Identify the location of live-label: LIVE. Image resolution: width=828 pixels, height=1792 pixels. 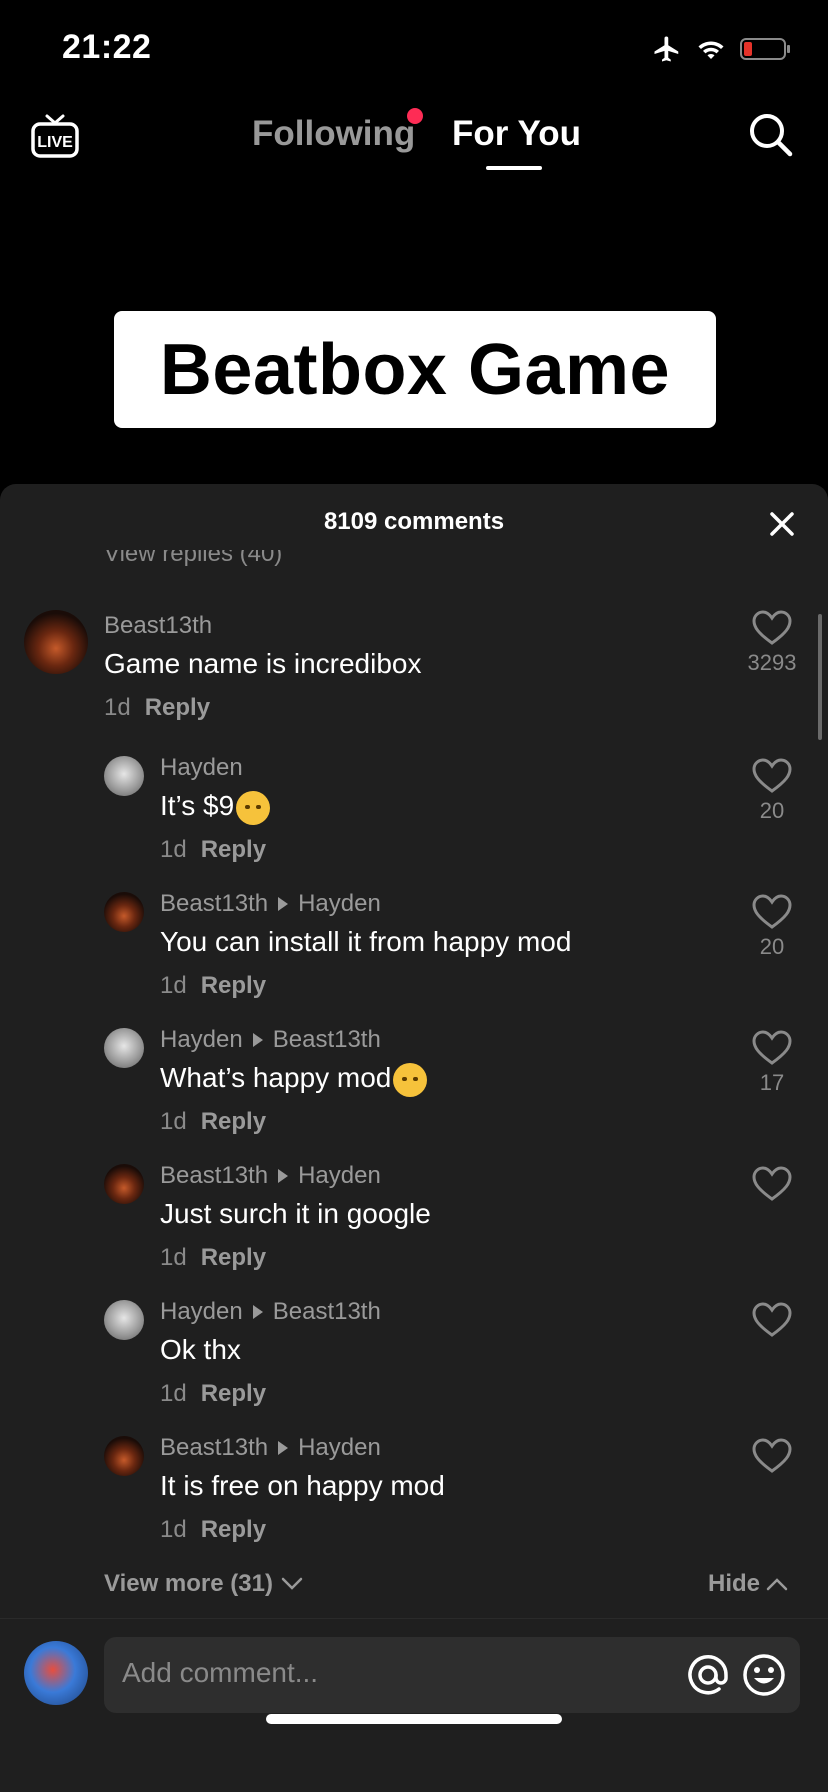
(55, 142).